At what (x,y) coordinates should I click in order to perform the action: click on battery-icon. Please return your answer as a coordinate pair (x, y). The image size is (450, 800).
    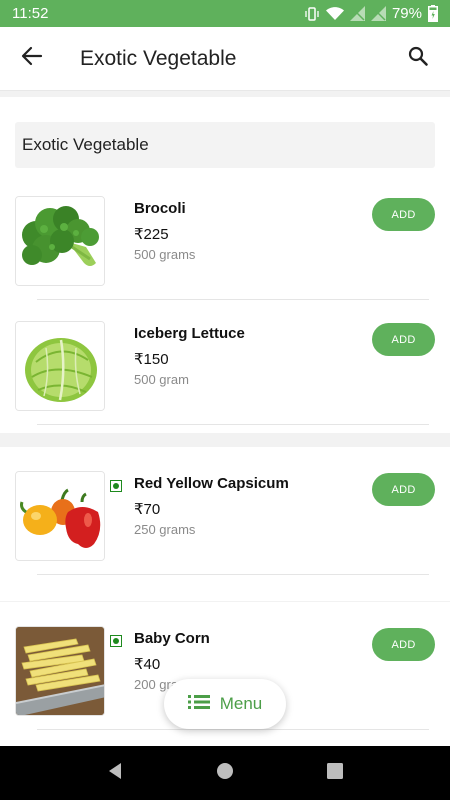
    Looking at the image, I should click on (433, 13).